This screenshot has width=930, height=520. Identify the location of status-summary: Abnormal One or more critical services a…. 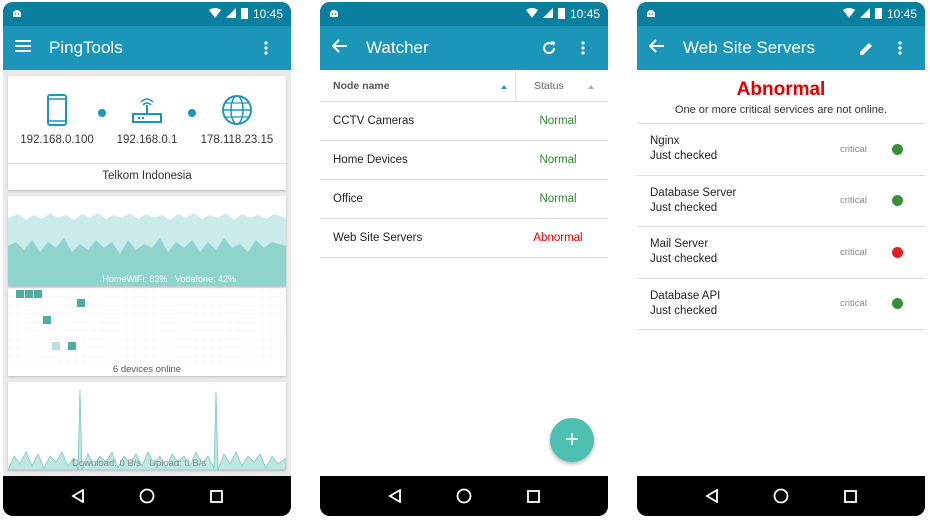
(781, 97).